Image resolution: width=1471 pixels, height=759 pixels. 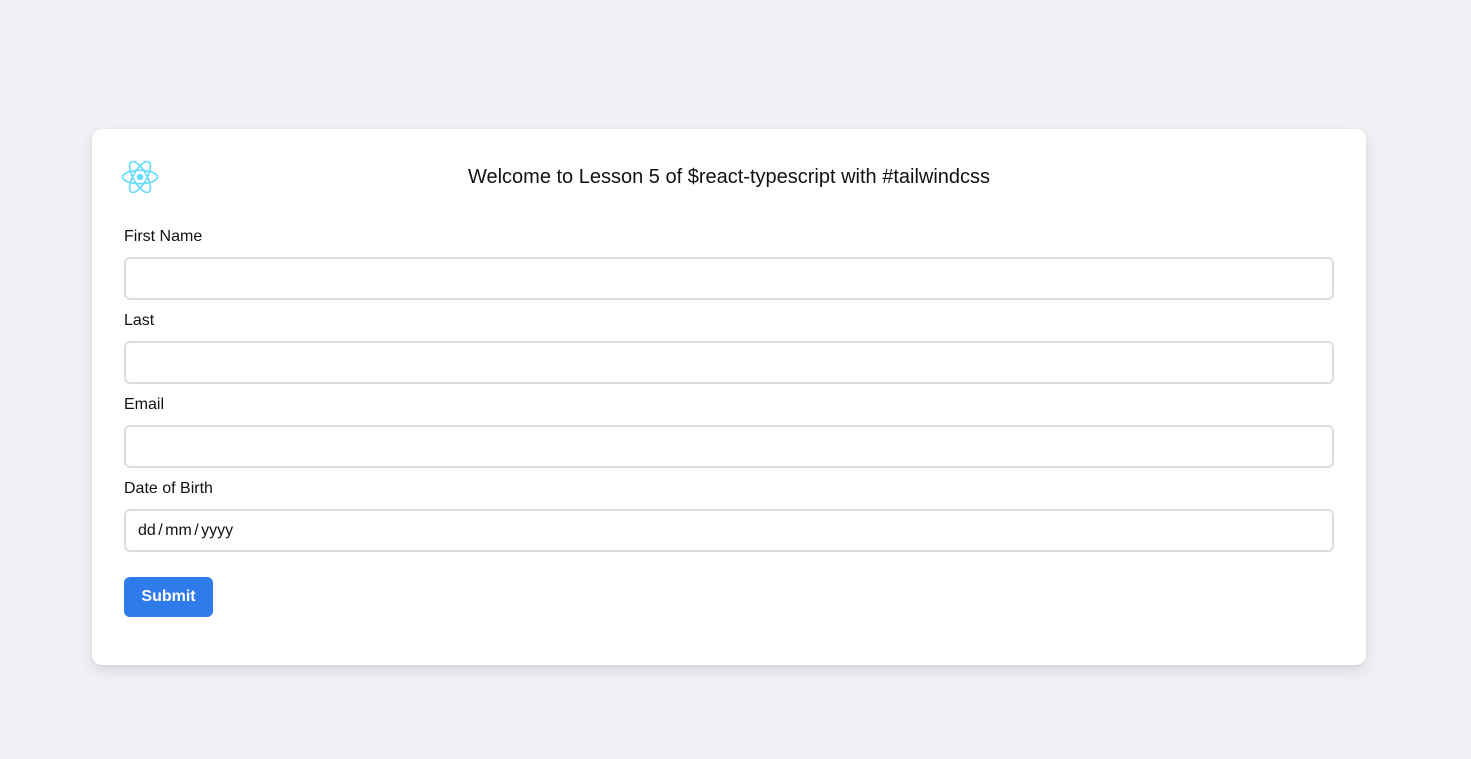 I want to click on submit-button: Submit, so click(x=168, y=597).